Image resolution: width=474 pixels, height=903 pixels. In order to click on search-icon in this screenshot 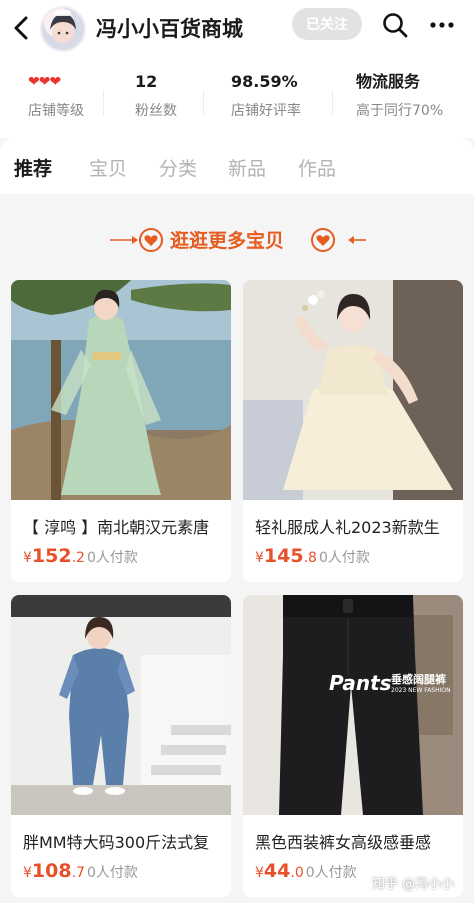, I will do `click(395, 25)`.